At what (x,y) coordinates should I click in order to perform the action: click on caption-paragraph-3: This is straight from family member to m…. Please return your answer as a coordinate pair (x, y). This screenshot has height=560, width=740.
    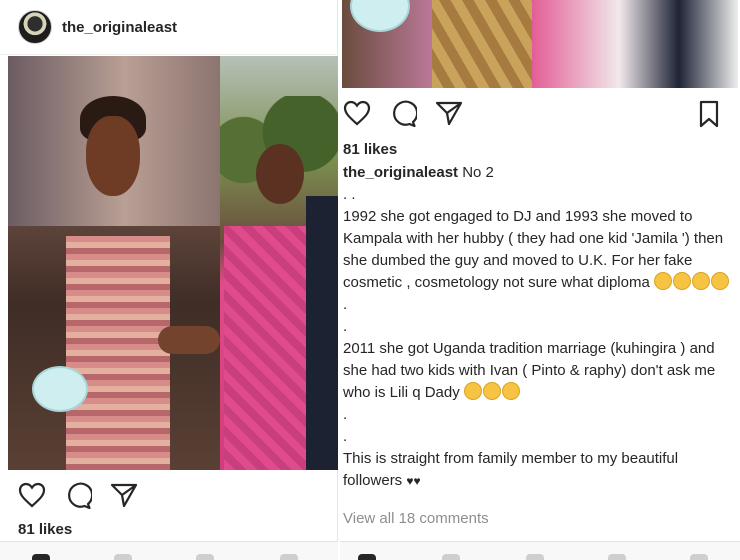
    Looking at the image, I should click on (511, 469).